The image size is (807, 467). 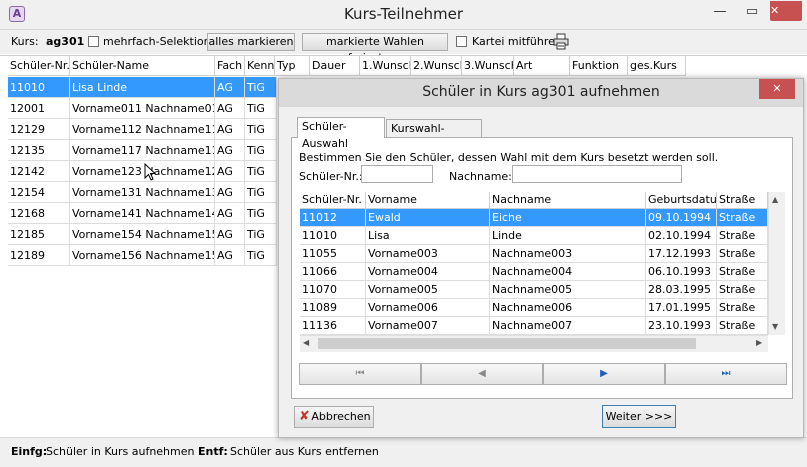 I want to click on table-row: 12189 Vorname156 Nachname156 AG TiG, so click(x=142, y=255).